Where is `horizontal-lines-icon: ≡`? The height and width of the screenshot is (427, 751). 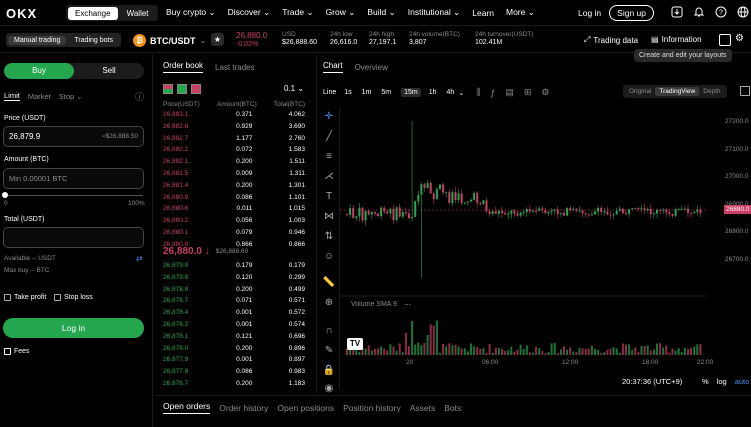 horizontal-lines-icon: ≡ is located at coordinates (329, 157).